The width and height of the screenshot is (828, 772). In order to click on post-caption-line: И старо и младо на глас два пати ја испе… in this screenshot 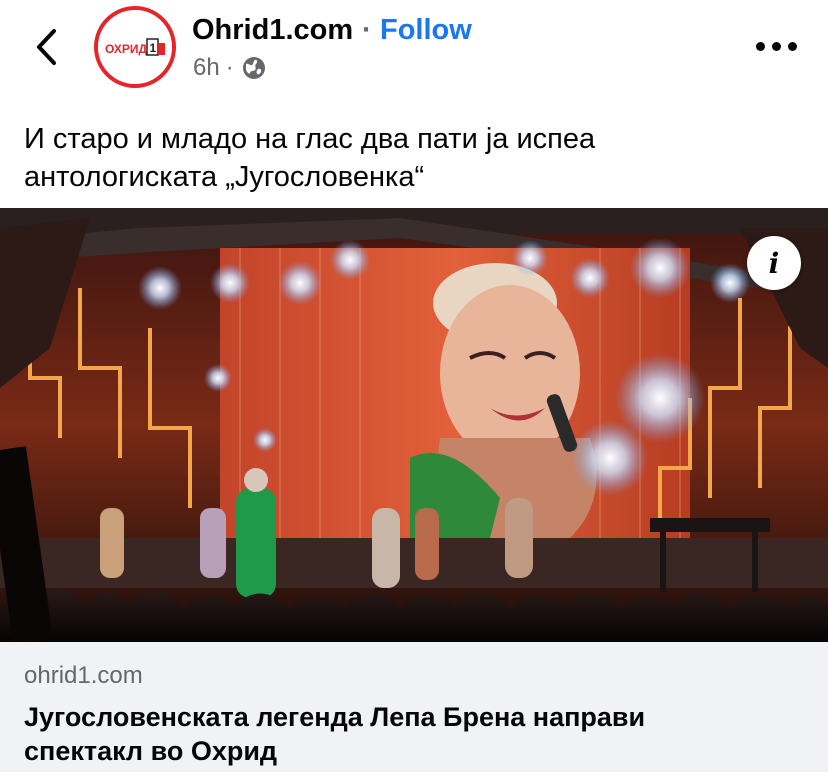, I will do `click(310, 139)`.